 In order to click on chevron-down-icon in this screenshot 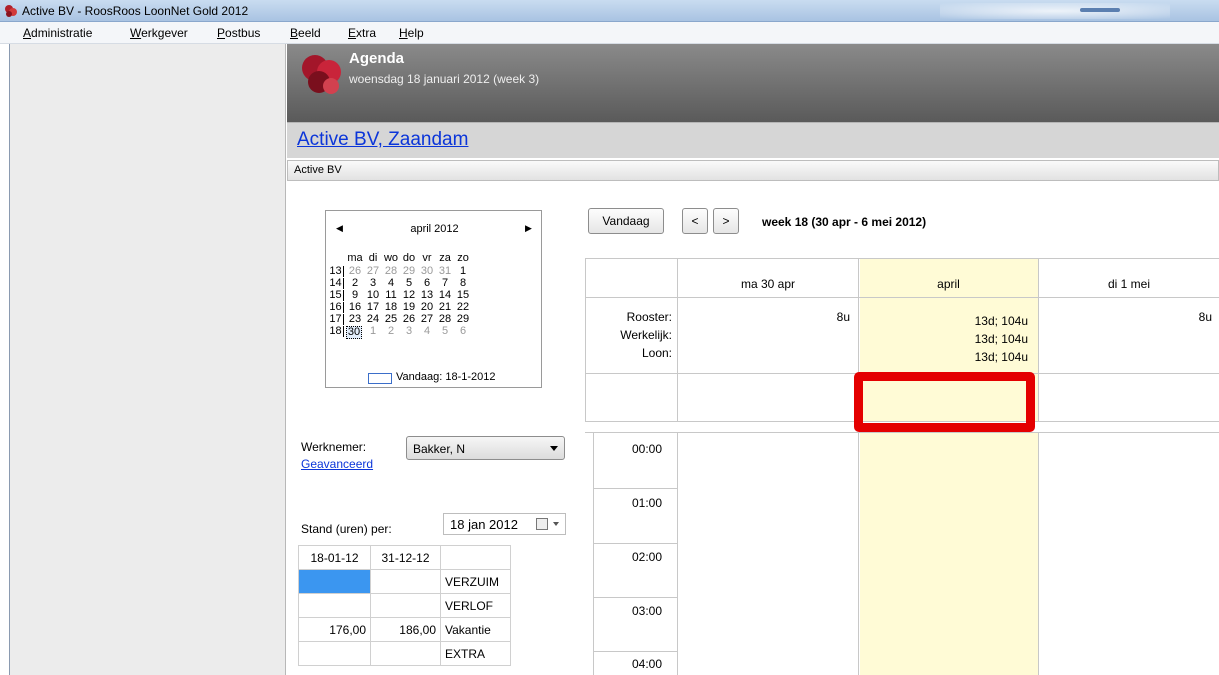, I will do `click(556, 524)`.